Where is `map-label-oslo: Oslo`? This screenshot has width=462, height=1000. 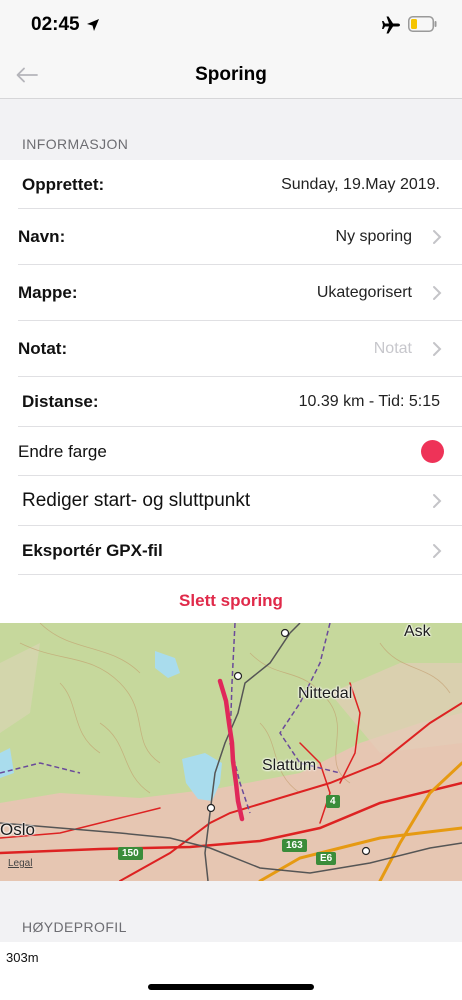
map-label-oslo: Oslo is located at coordinates (17, 829).